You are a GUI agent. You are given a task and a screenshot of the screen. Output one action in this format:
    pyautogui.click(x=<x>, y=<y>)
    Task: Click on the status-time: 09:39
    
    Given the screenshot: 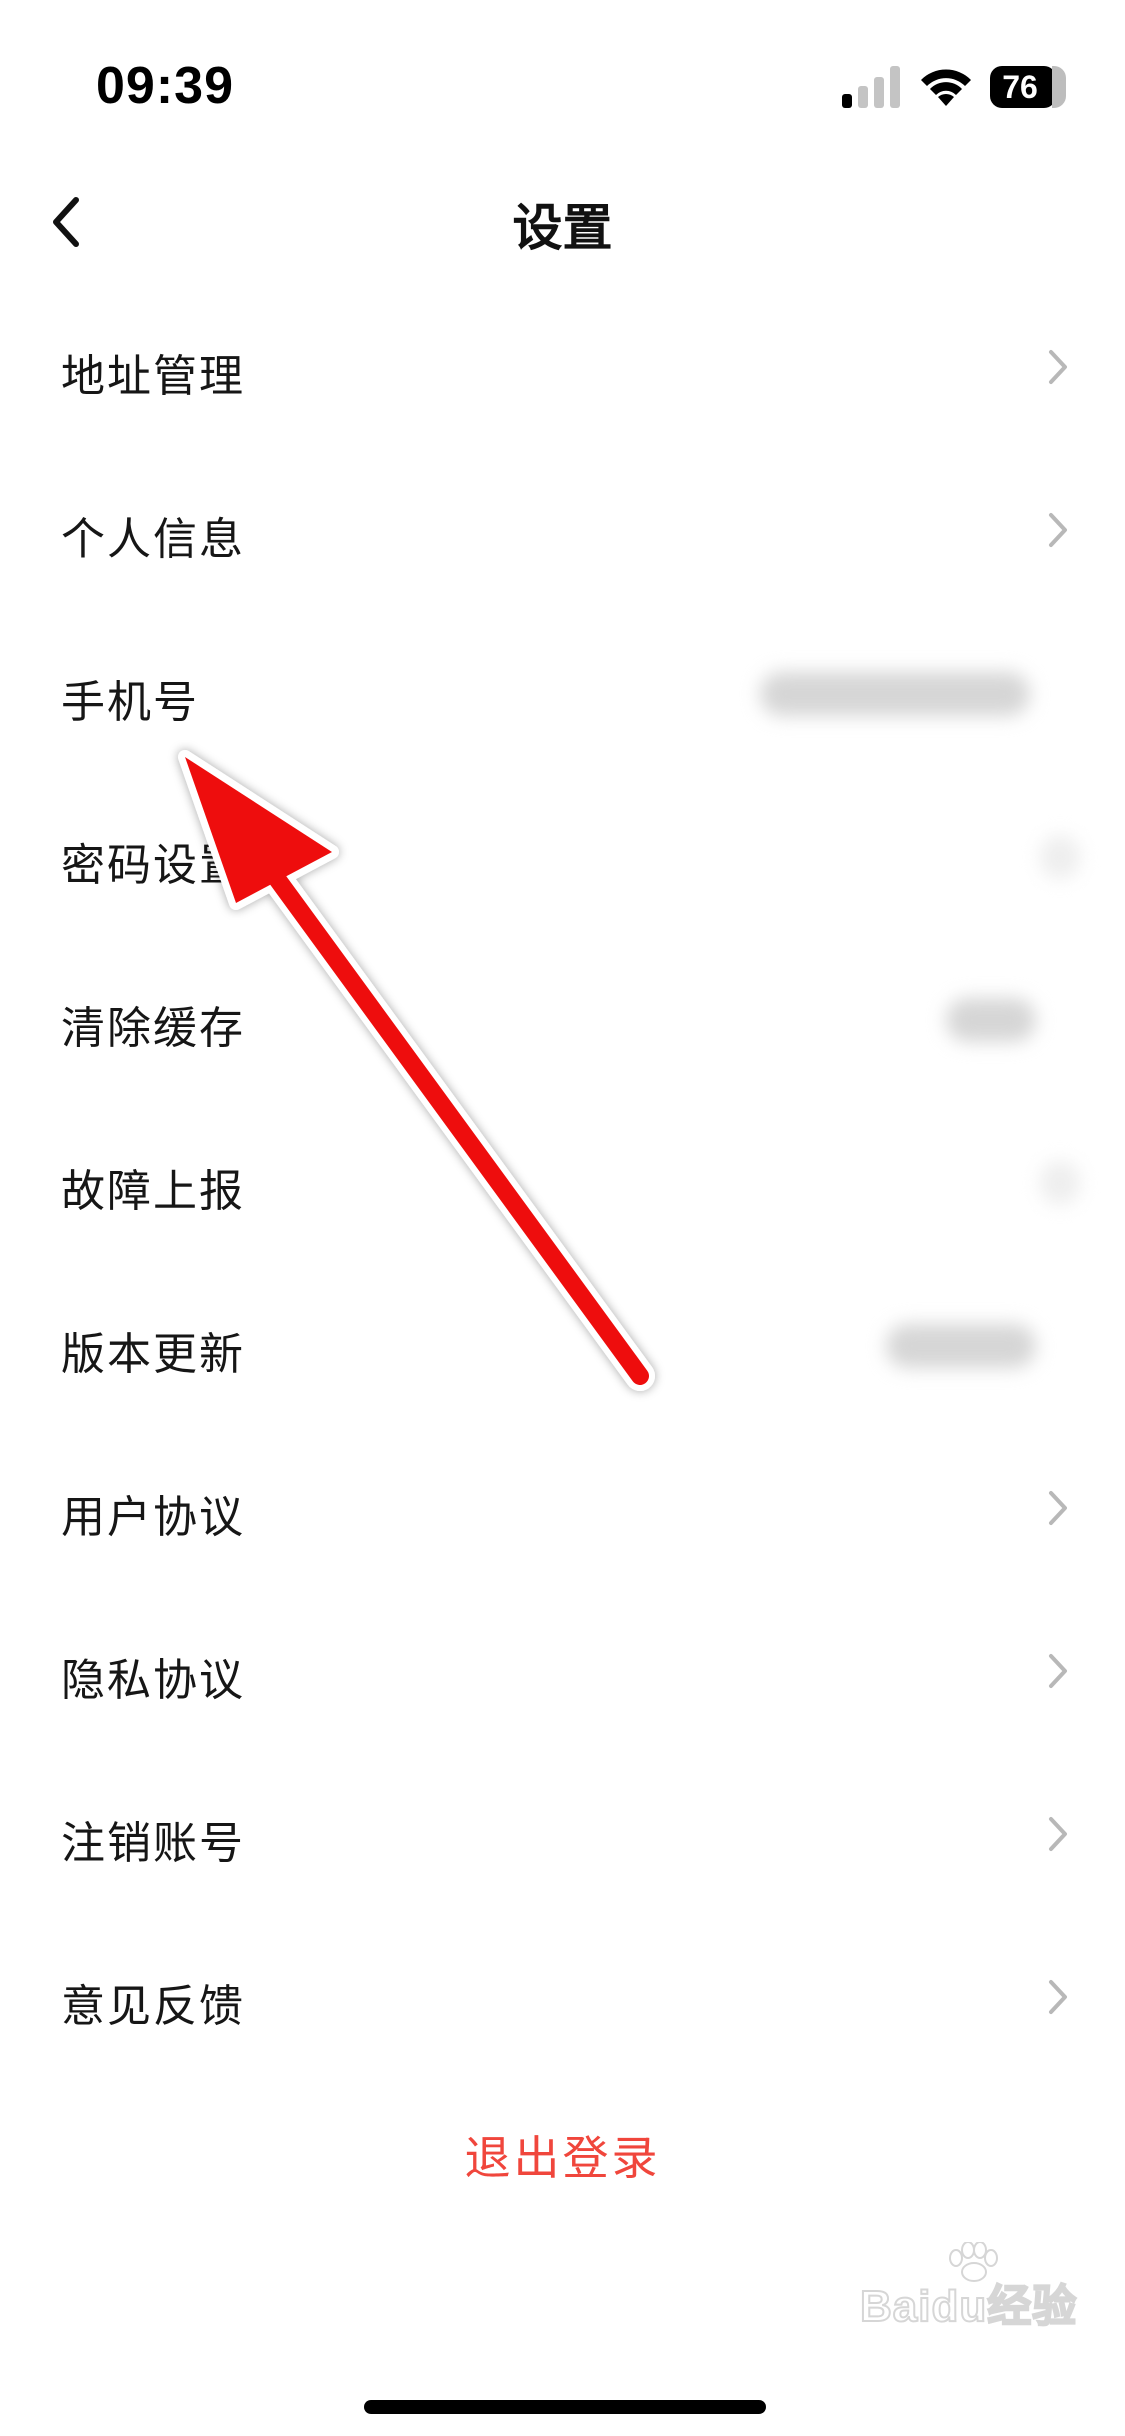 What is the action you would take?
    pyautogui.click(x=165, y=86)
    